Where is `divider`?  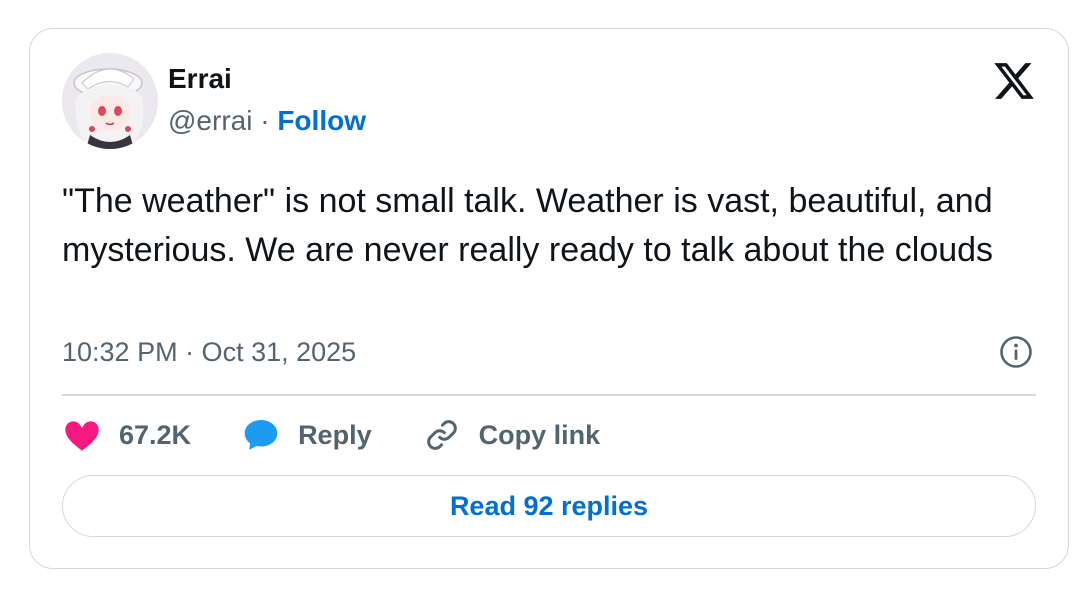
divider is located at coordinates (549, 395).